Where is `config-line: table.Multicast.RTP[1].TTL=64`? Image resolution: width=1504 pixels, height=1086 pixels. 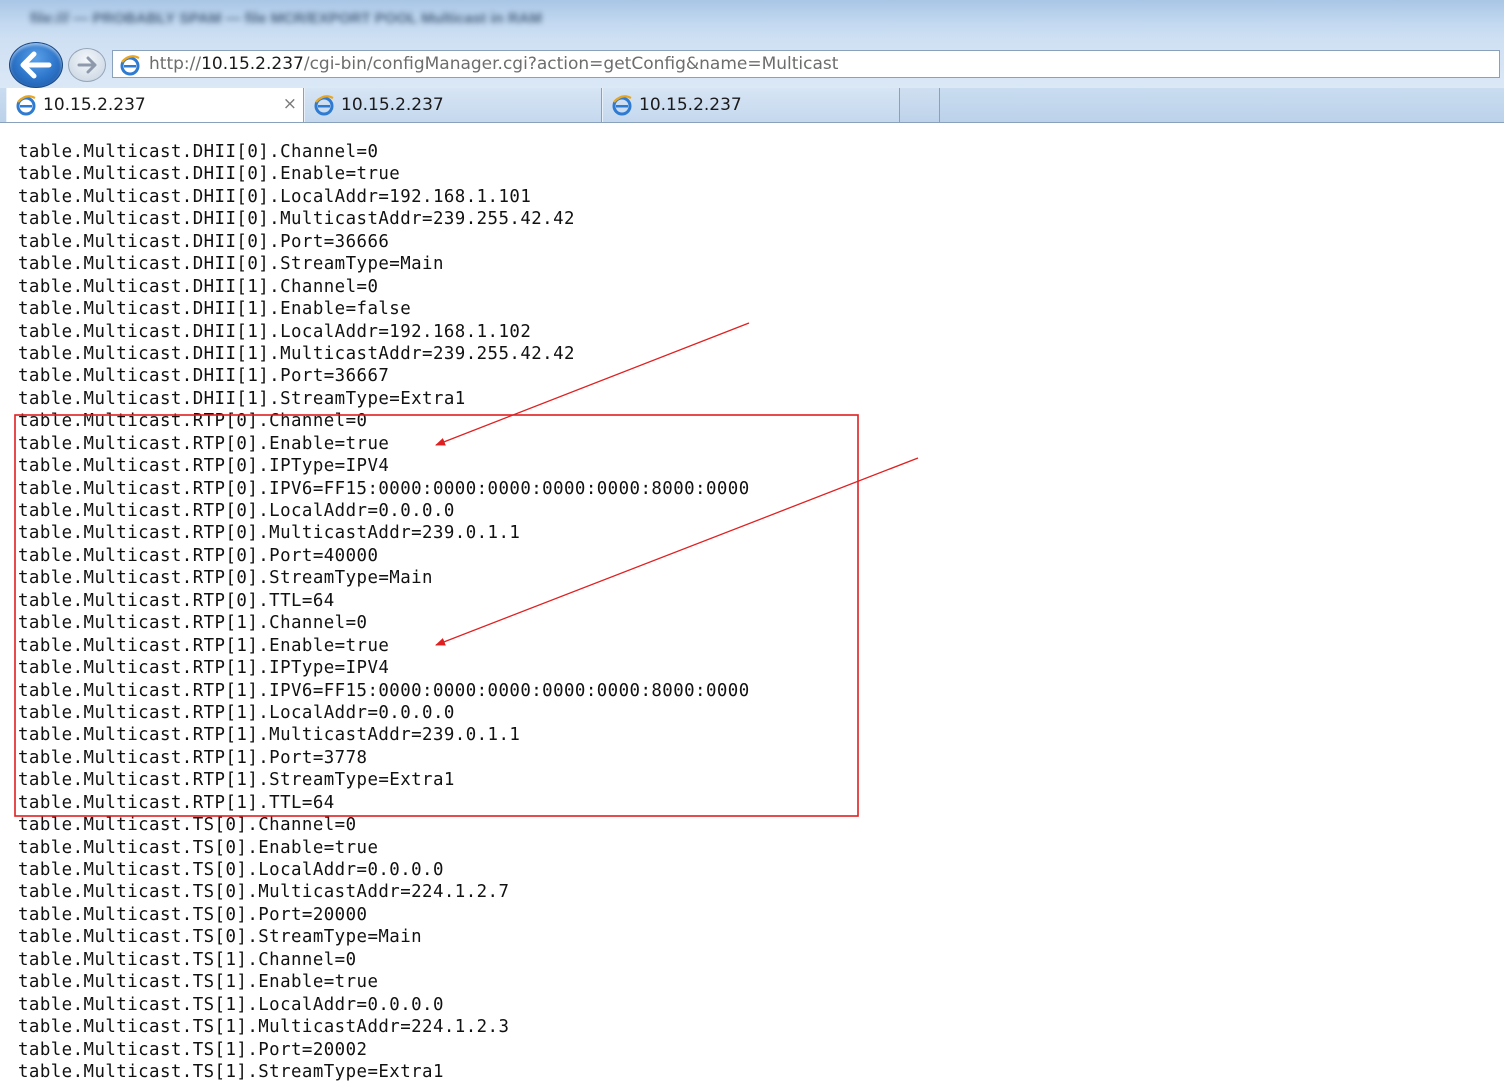
config-line: table.Multicast.RTP[1].TTL=64 is located at coordinates (176, 802).